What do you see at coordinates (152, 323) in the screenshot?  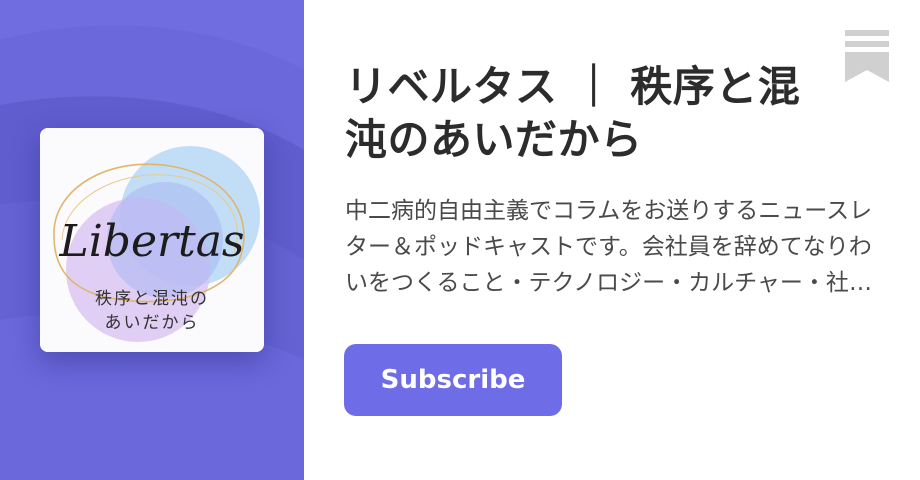 I see `cover-subtitle-line2: あいだから` at bounding box center [152, 323].